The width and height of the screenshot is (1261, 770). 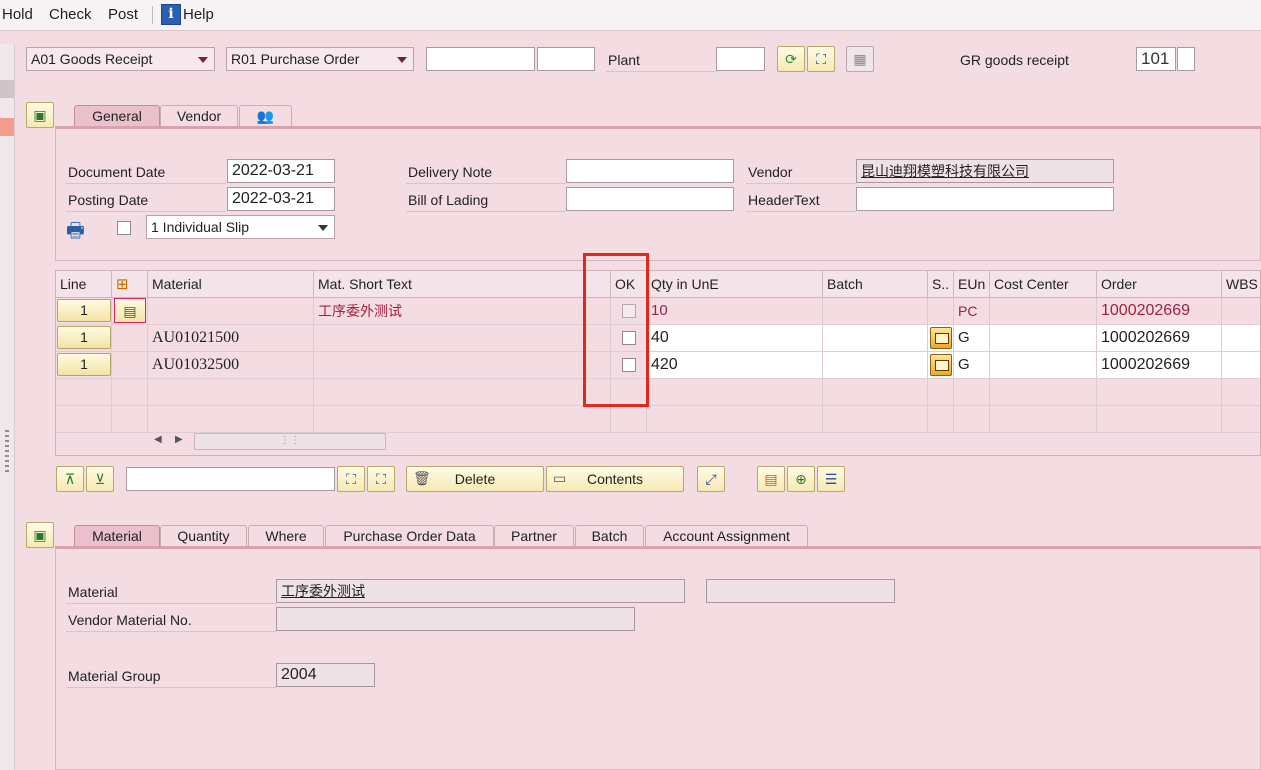 What do you see at coordinates (199, 116) in the screenshot?
I see `tab-vendor: Vendor` at bounding box center [199, 116].